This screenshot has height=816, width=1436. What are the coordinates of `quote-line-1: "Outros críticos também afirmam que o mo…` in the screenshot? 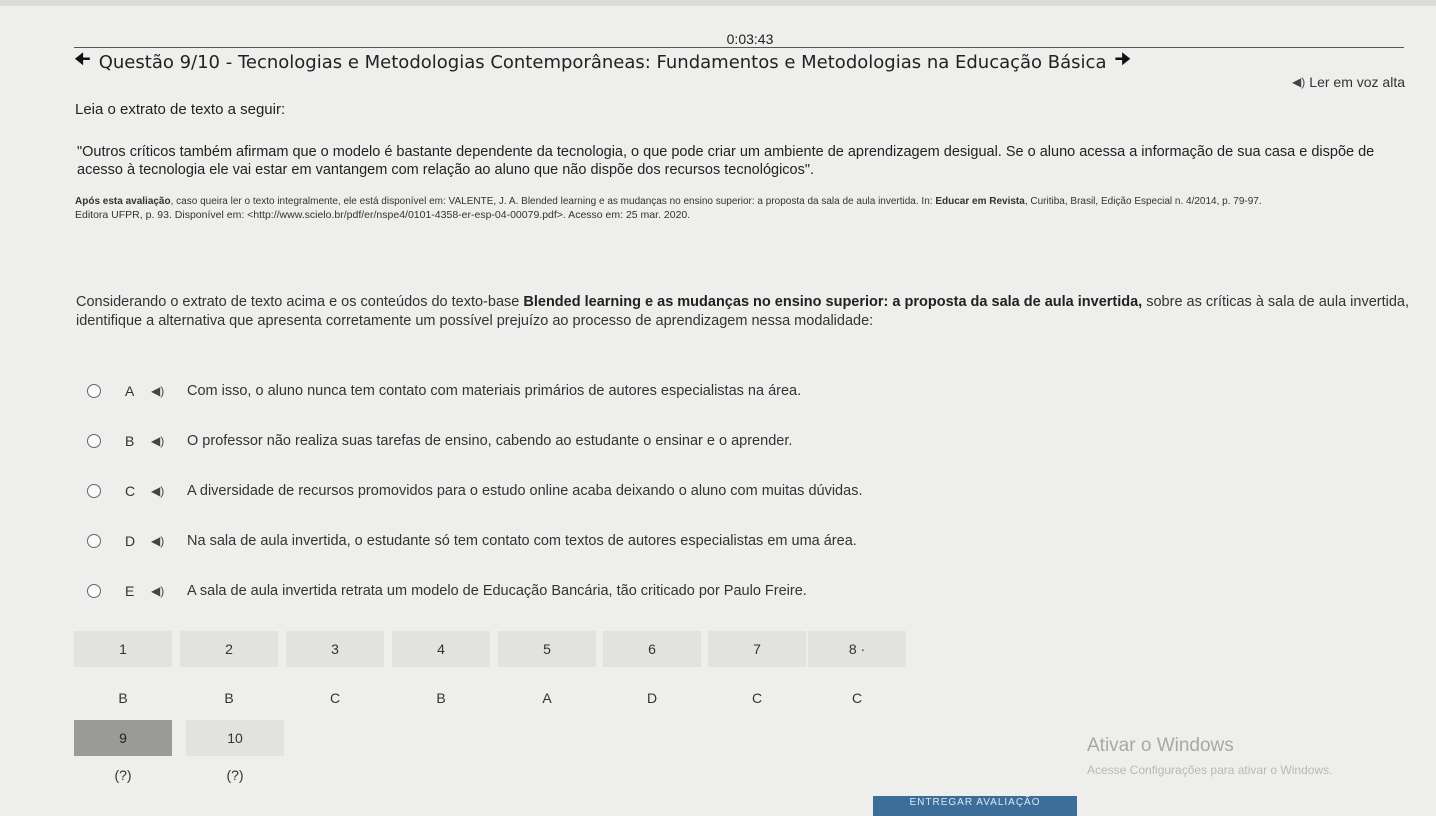 It's located at (726, 152).